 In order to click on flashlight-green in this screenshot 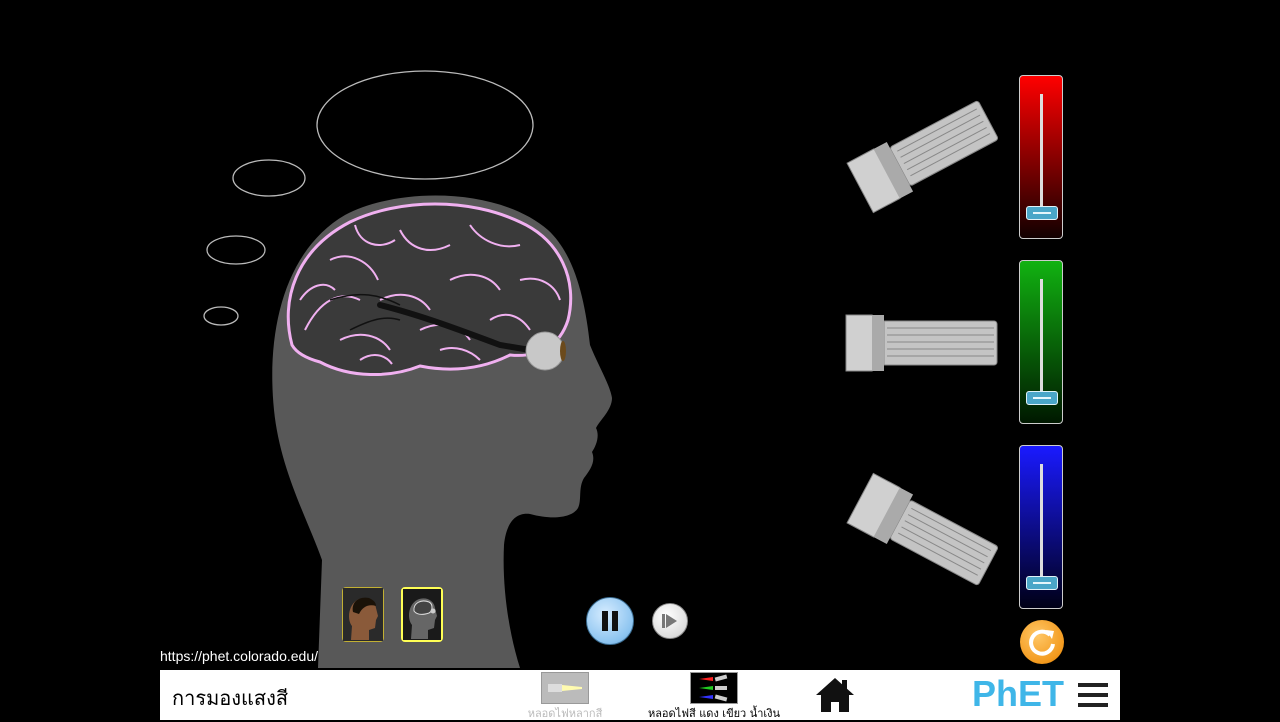, I will do `click(921, 343)`.